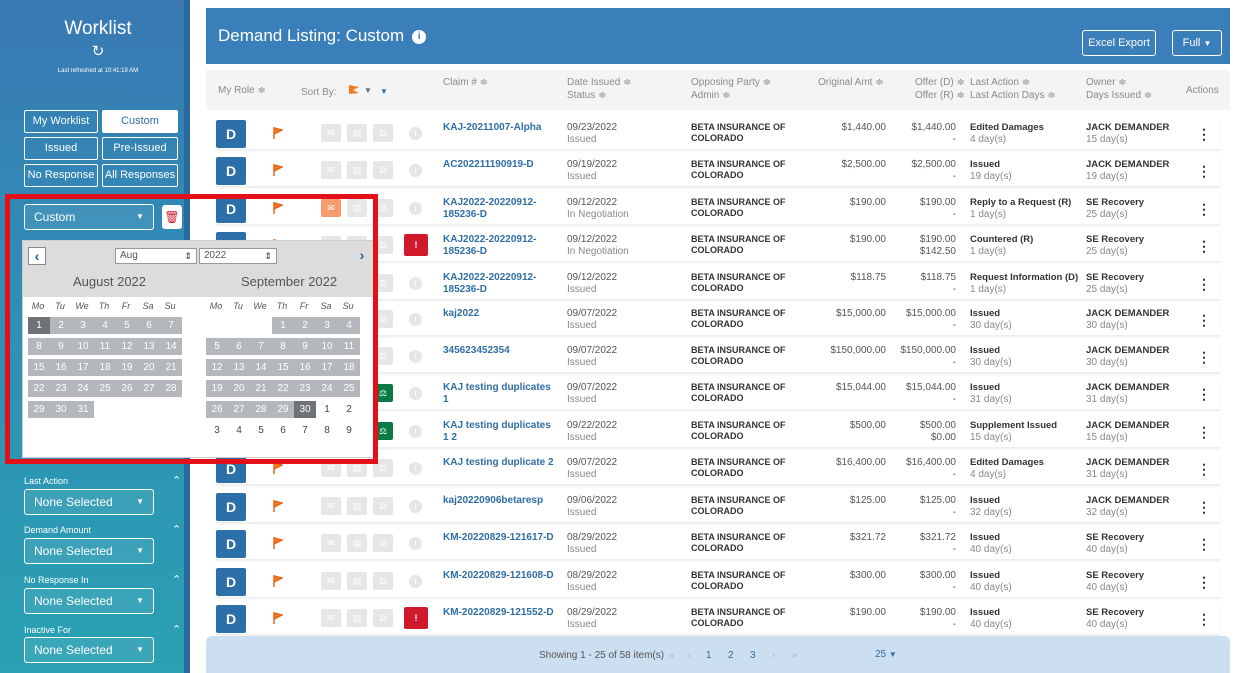  I want to click on last-action-select: None Selected ▼, so click(89, 502).